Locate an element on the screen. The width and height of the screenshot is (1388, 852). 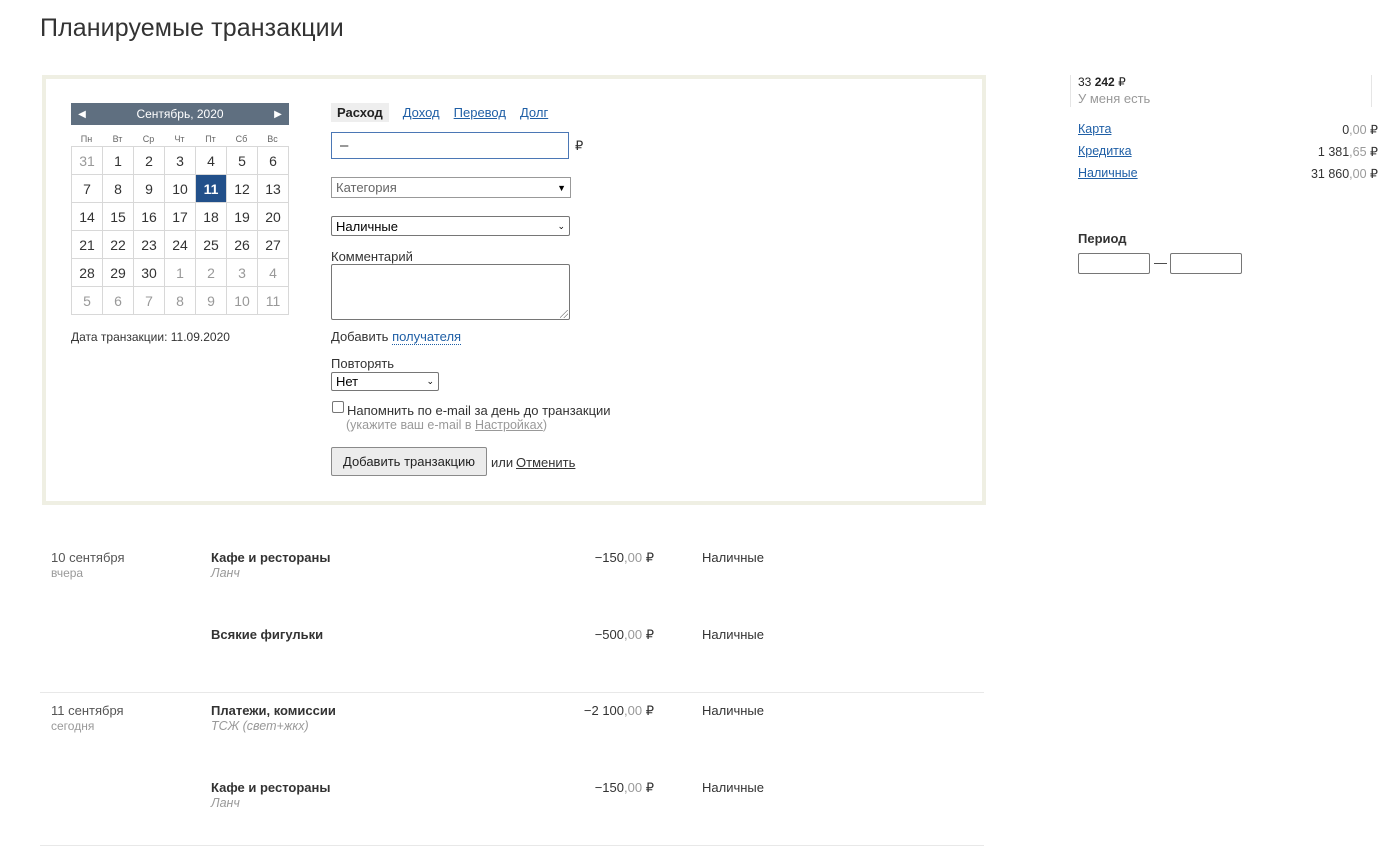
calendar-day: 15 is located at coordinates (118, 217).